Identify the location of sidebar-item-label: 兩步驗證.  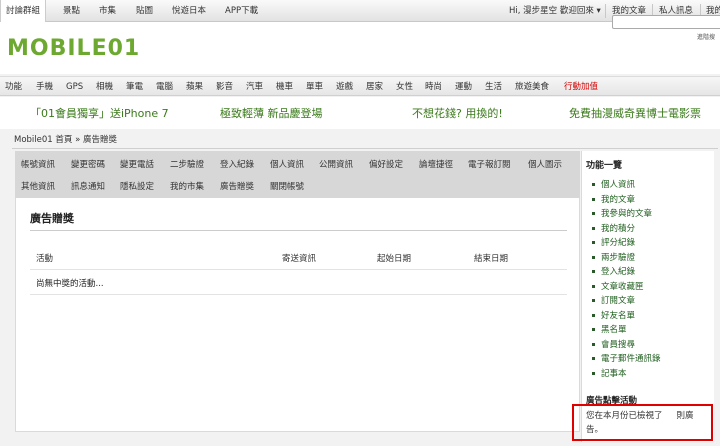
(618, 258).